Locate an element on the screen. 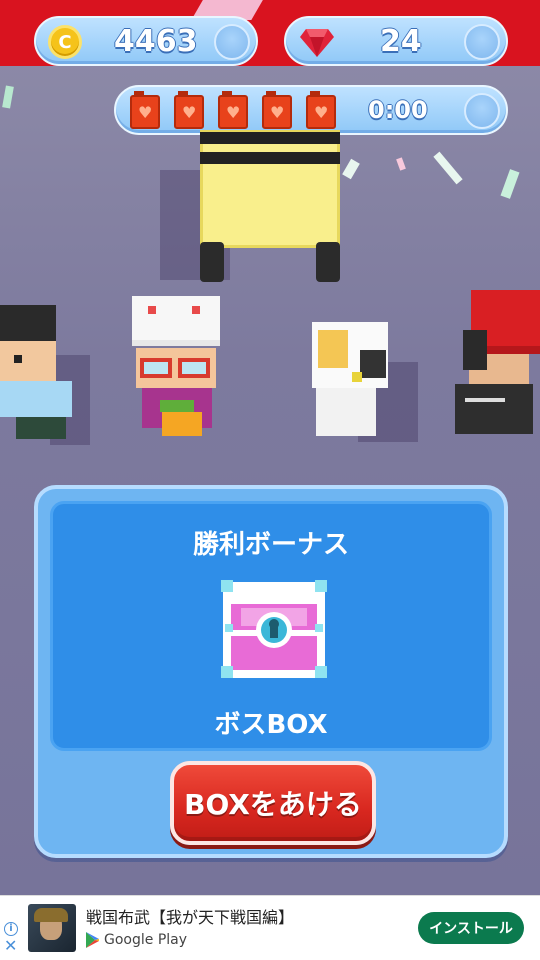 Image resolution: width=540 pixels, height=960 pixels. scooter-vehicle is located at coordinates (250, 206).